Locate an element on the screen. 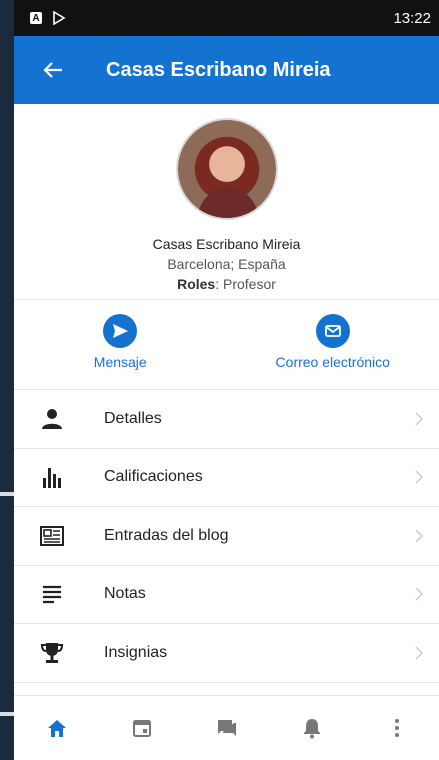 The height and width of the screenshot is (760, 439). message-label: Mensaje is located at coordinates (120, 362).